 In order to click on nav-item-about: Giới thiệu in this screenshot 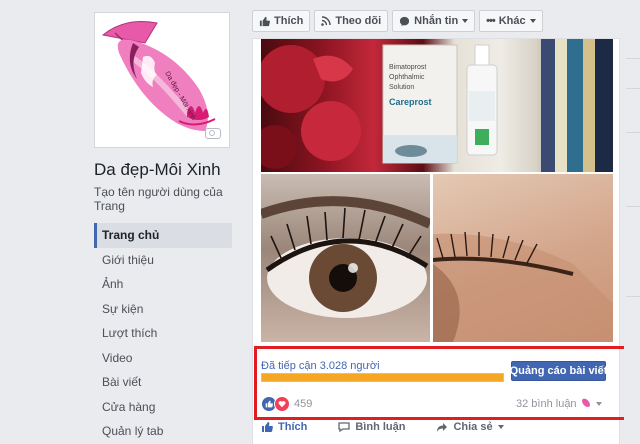, I will do `click(163, 260)`.